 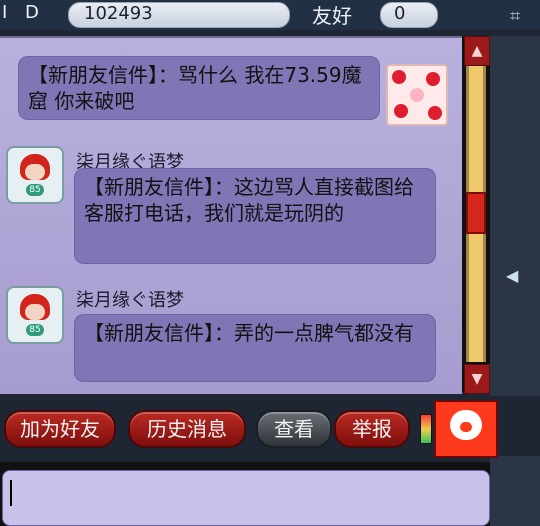 What do you see at coordinates (249, 333) in the screenshot?
I see `message-text: 【新朋友信件】：弄的一点脾气都没有` at bounding box center [249, 333].